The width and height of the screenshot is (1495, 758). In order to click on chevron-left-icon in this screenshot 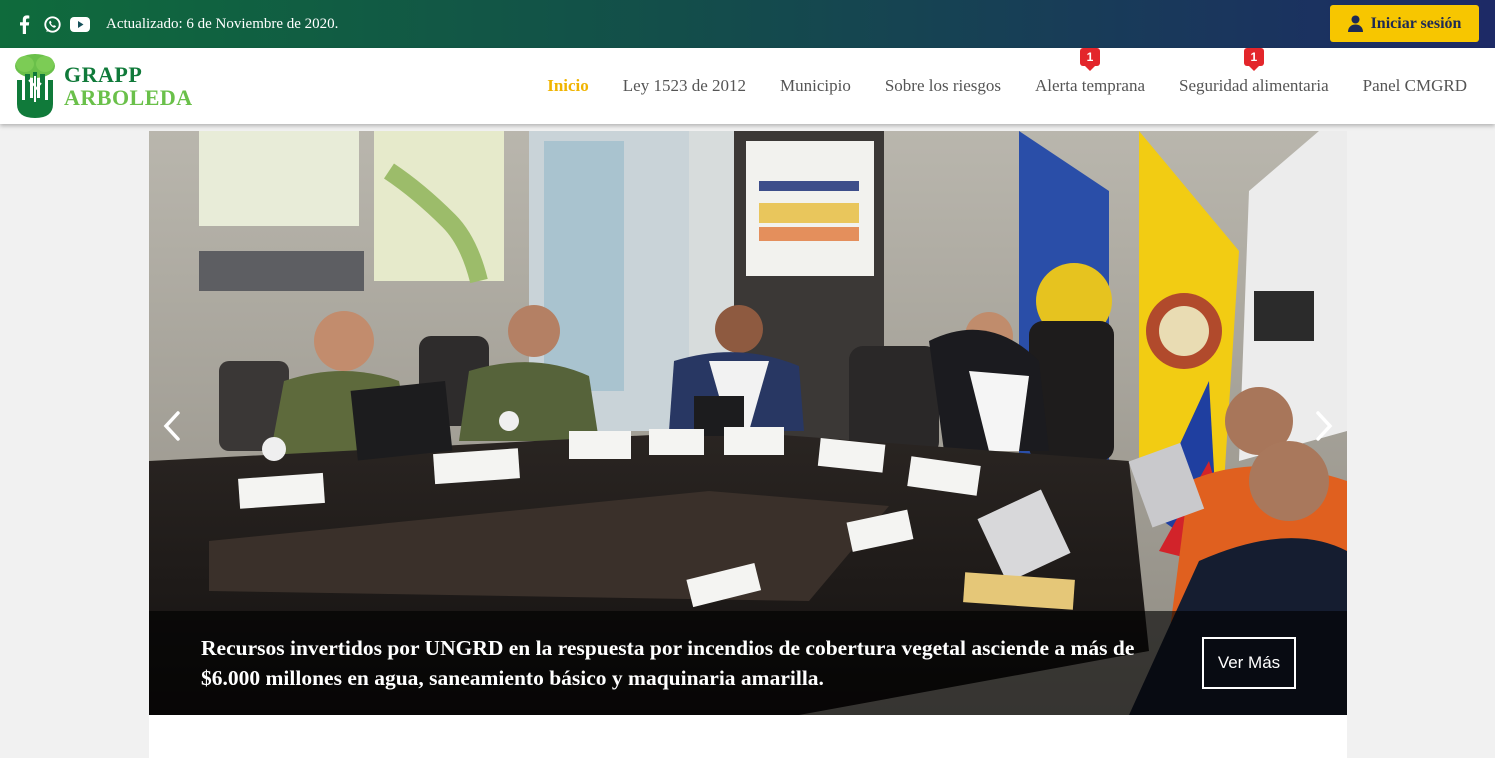, I will do `click(171, 426)`.